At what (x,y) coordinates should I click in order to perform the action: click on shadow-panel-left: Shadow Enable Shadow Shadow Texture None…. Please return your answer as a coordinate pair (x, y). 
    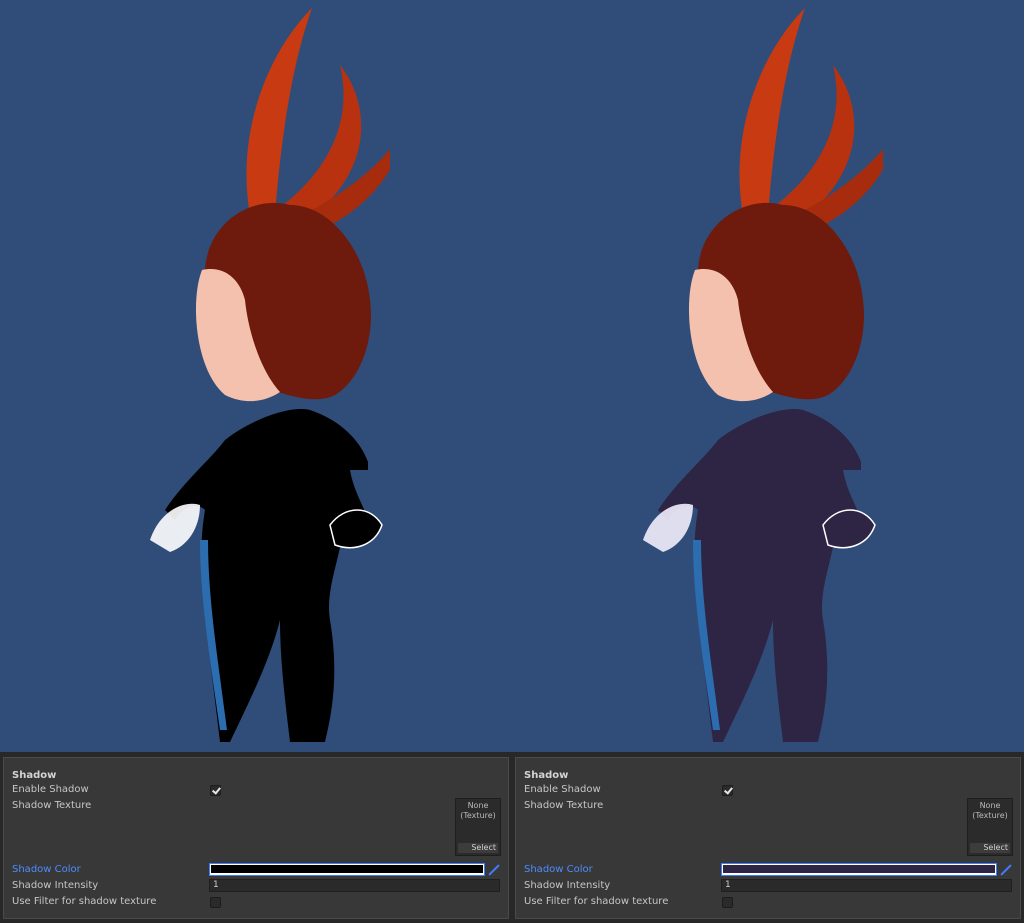
    Looking at the image, I should click on (256, 838).